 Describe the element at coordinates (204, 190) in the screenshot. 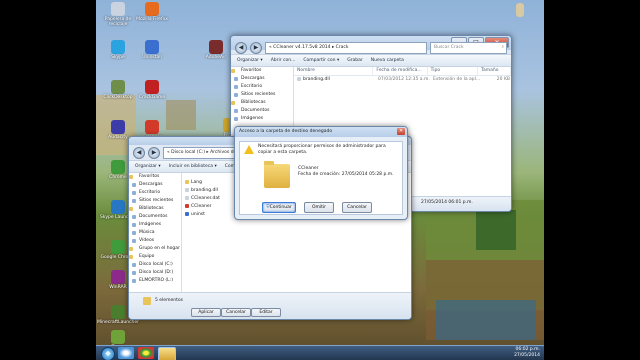

I see `file-name: branding.dll` at that location.